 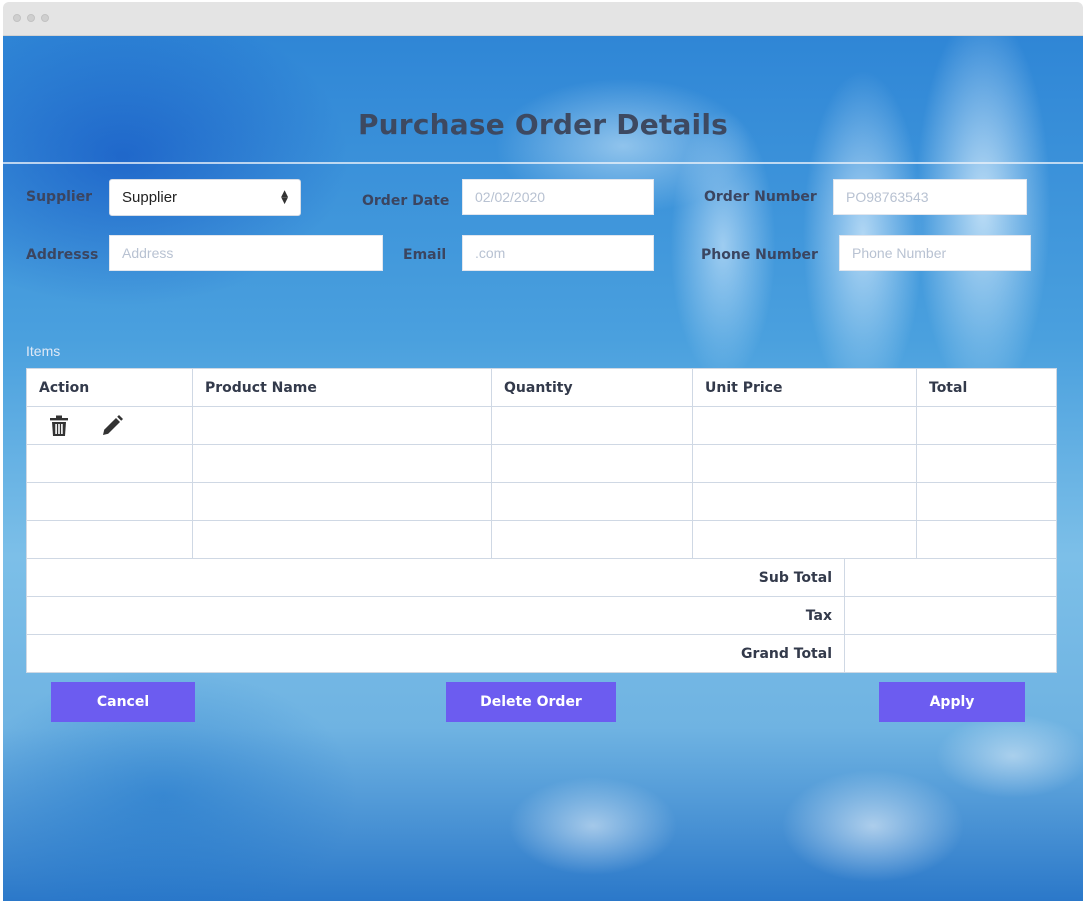 What do you see at coordinates (543, 124) in the screenshot?
I see `page-title: Purchase Order Details` at bounding box center [543, 124].